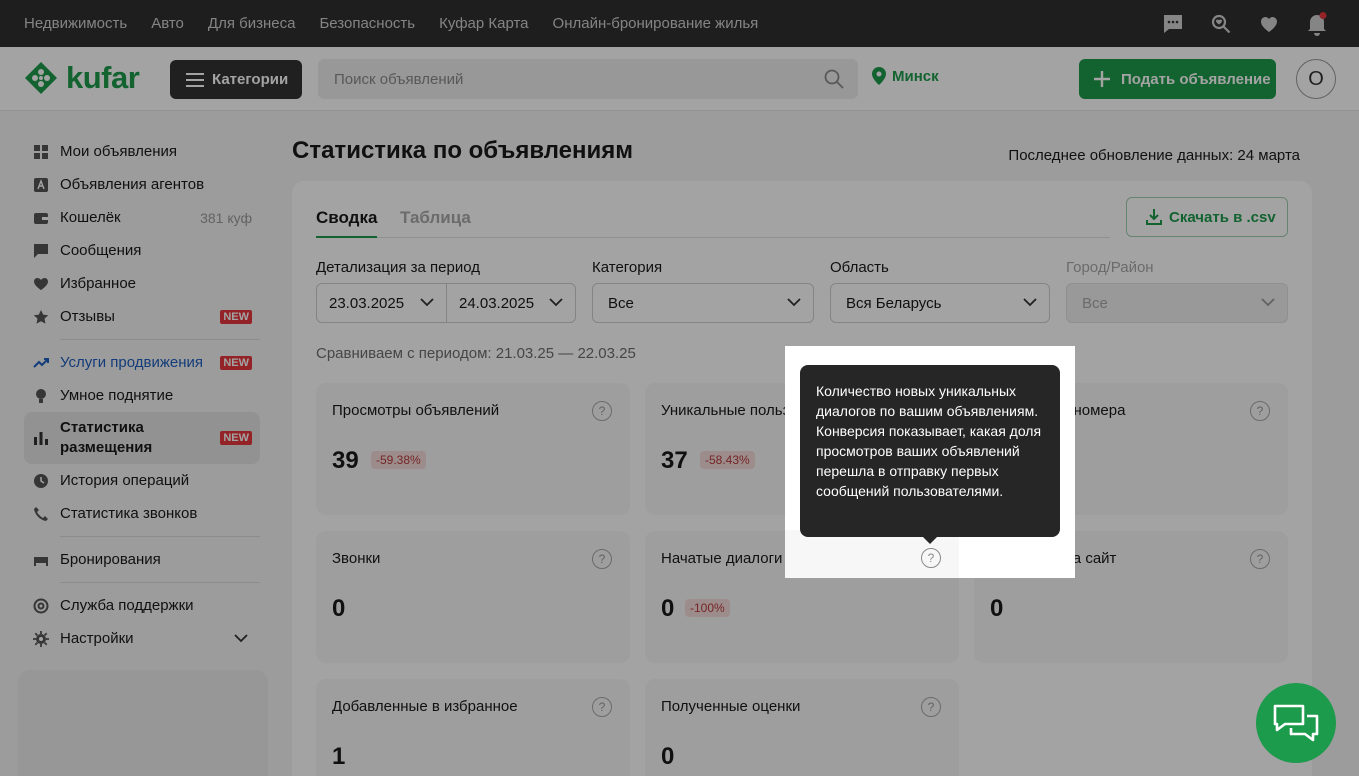  I want to click on help-icon: ?, so click(931, 558).